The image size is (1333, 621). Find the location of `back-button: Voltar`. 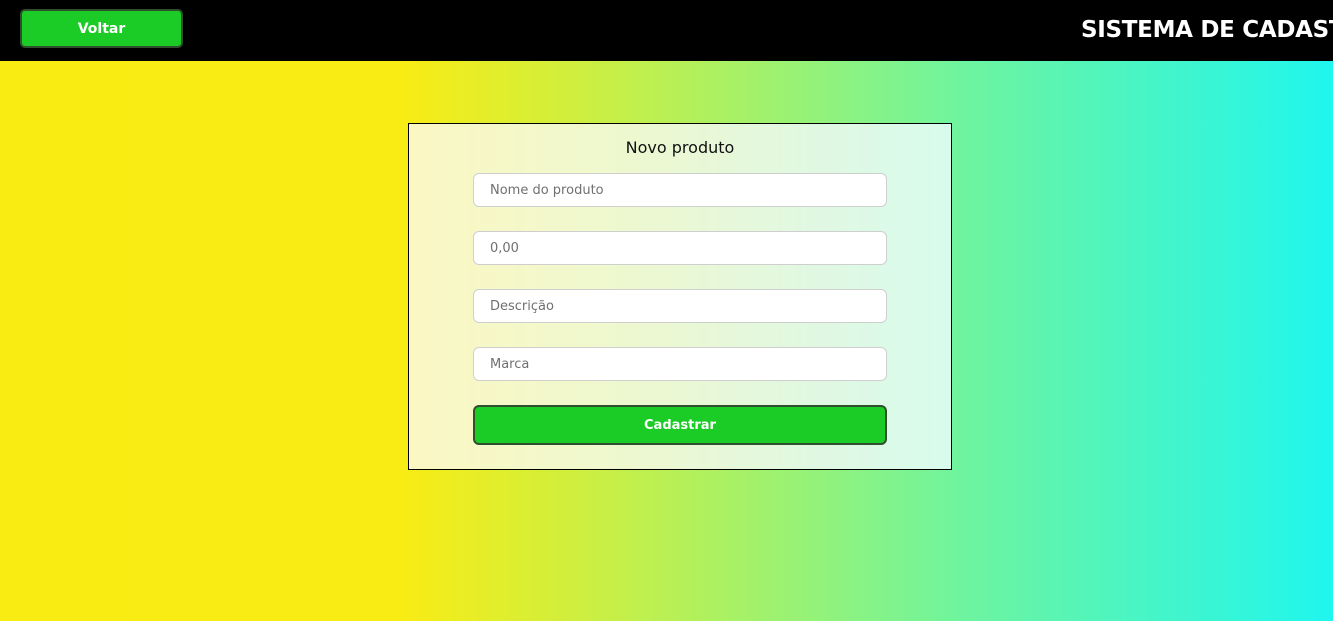

back-button: Voltar is located at coordinates (101, 28).